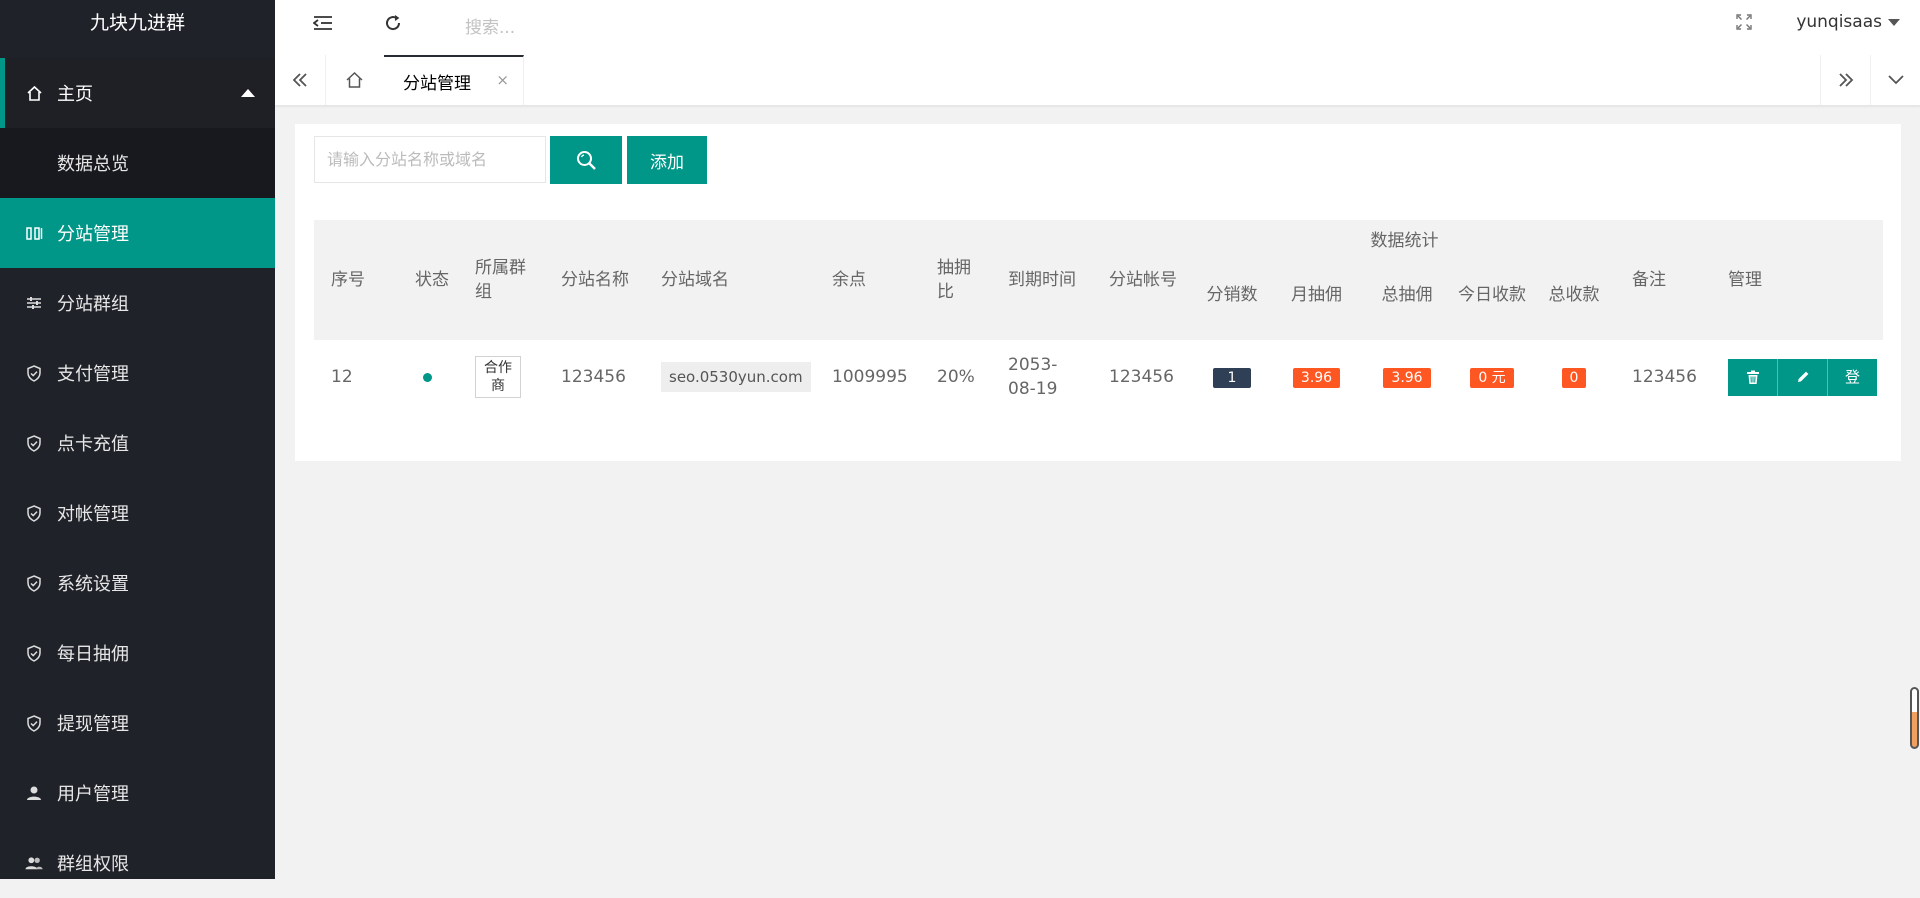 The height and width of the screenshot is (898, 1920). What do you see at coordinates (137, 233) in the screenshot?
I see `sidebar-item-substation: 分站管理` at bounding box center [137, 233].